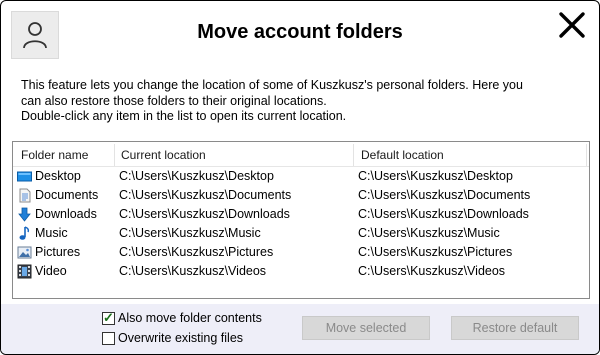 This screenshot has height=355, width=600. I want to click on desktop-folder-icon, so click(24, 176).